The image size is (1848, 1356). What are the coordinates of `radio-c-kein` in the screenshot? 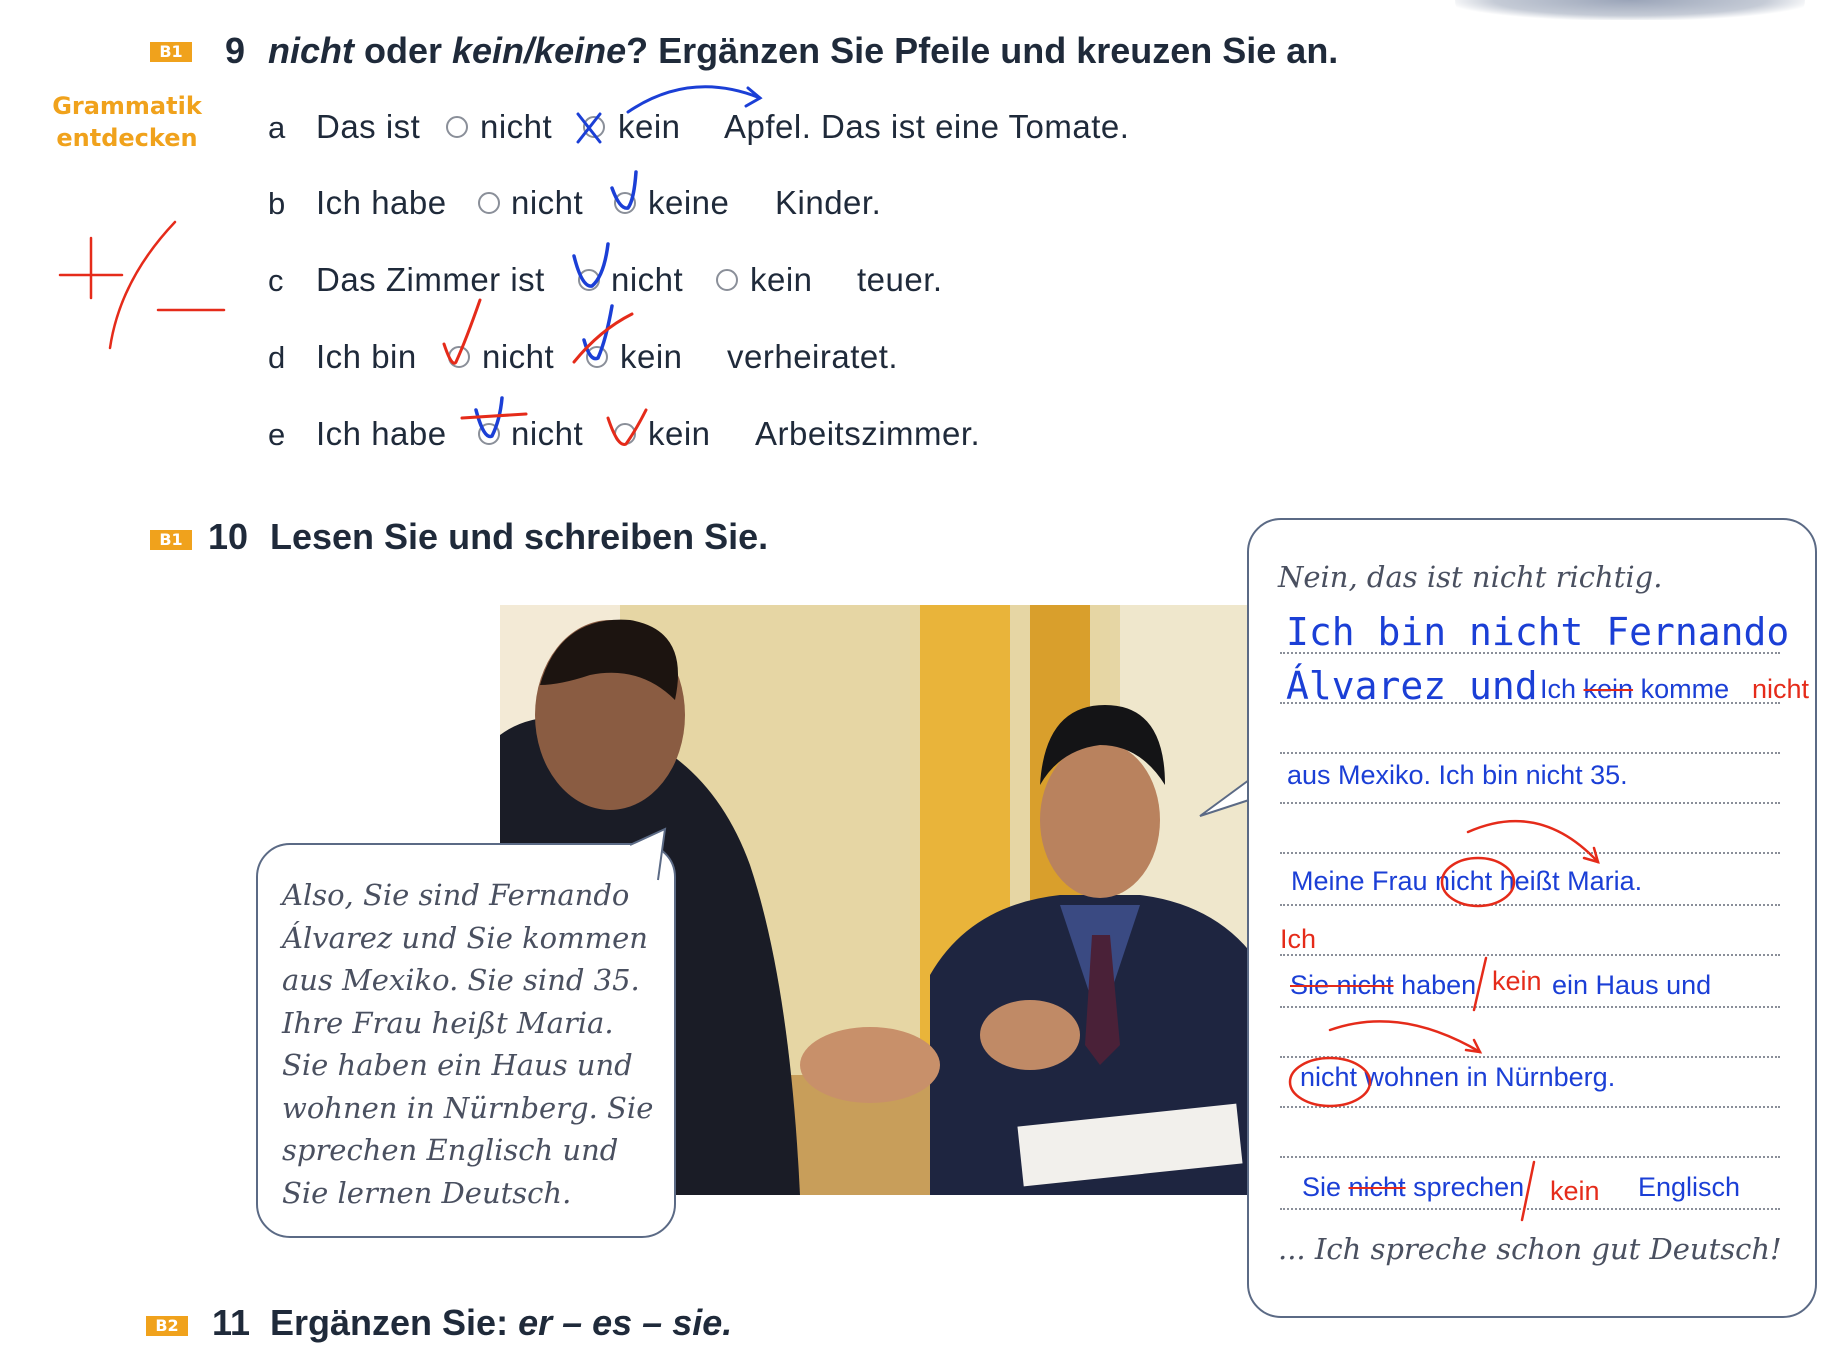 It's located at (727, 280).